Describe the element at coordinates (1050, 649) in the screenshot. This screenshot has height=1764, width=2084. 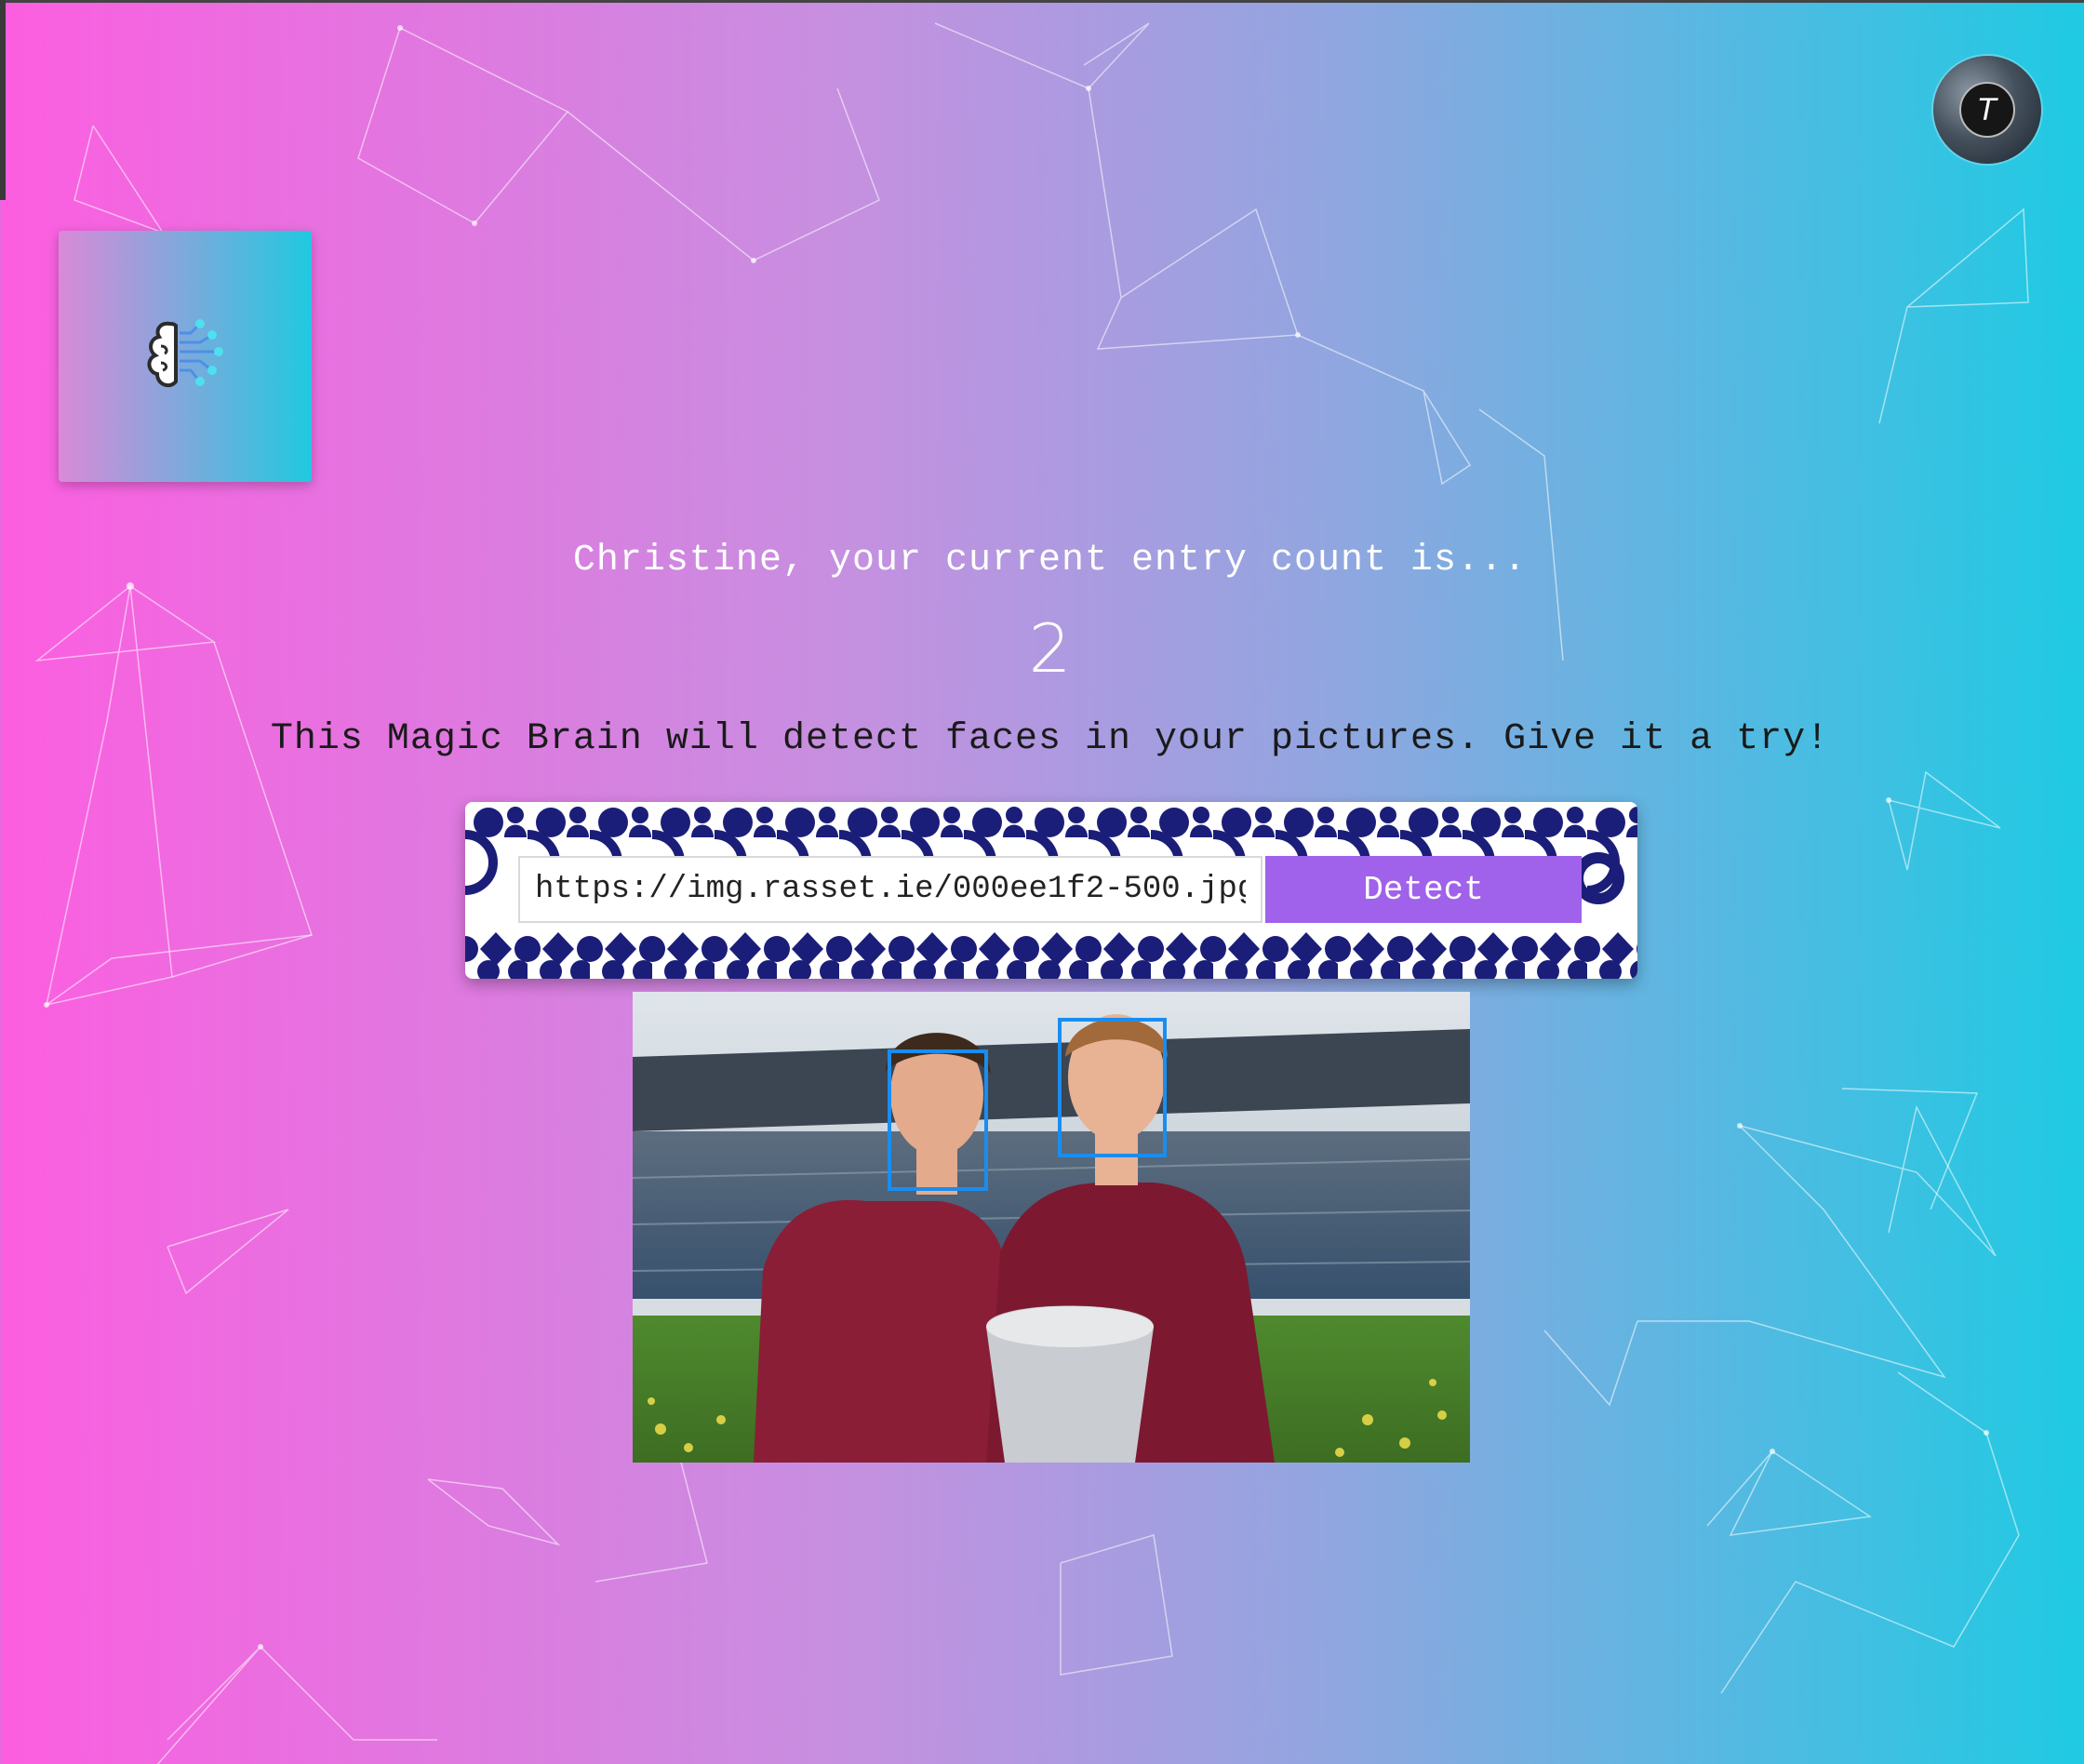
I see `entry-count-value: 2` at that location.